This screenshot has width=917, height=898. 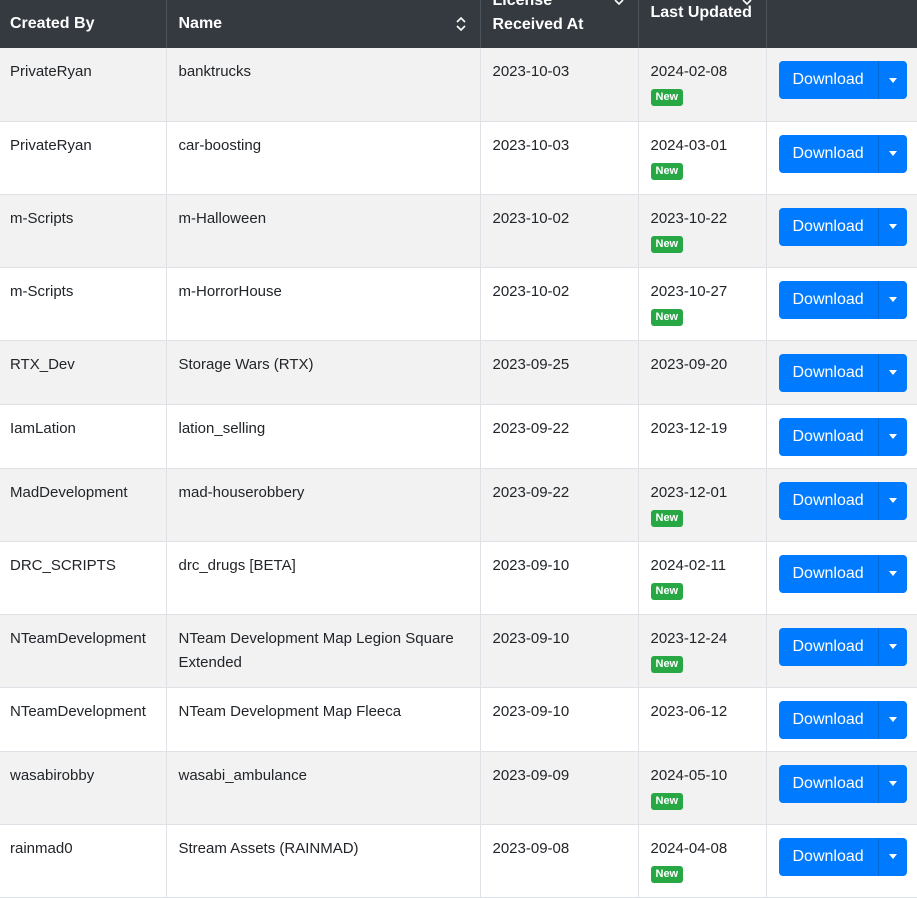 What do you see at coordinates (702, 505) in the screenshot?
I see `cell-updated: 2023-12-01 New` at bounding box center [702, 505].